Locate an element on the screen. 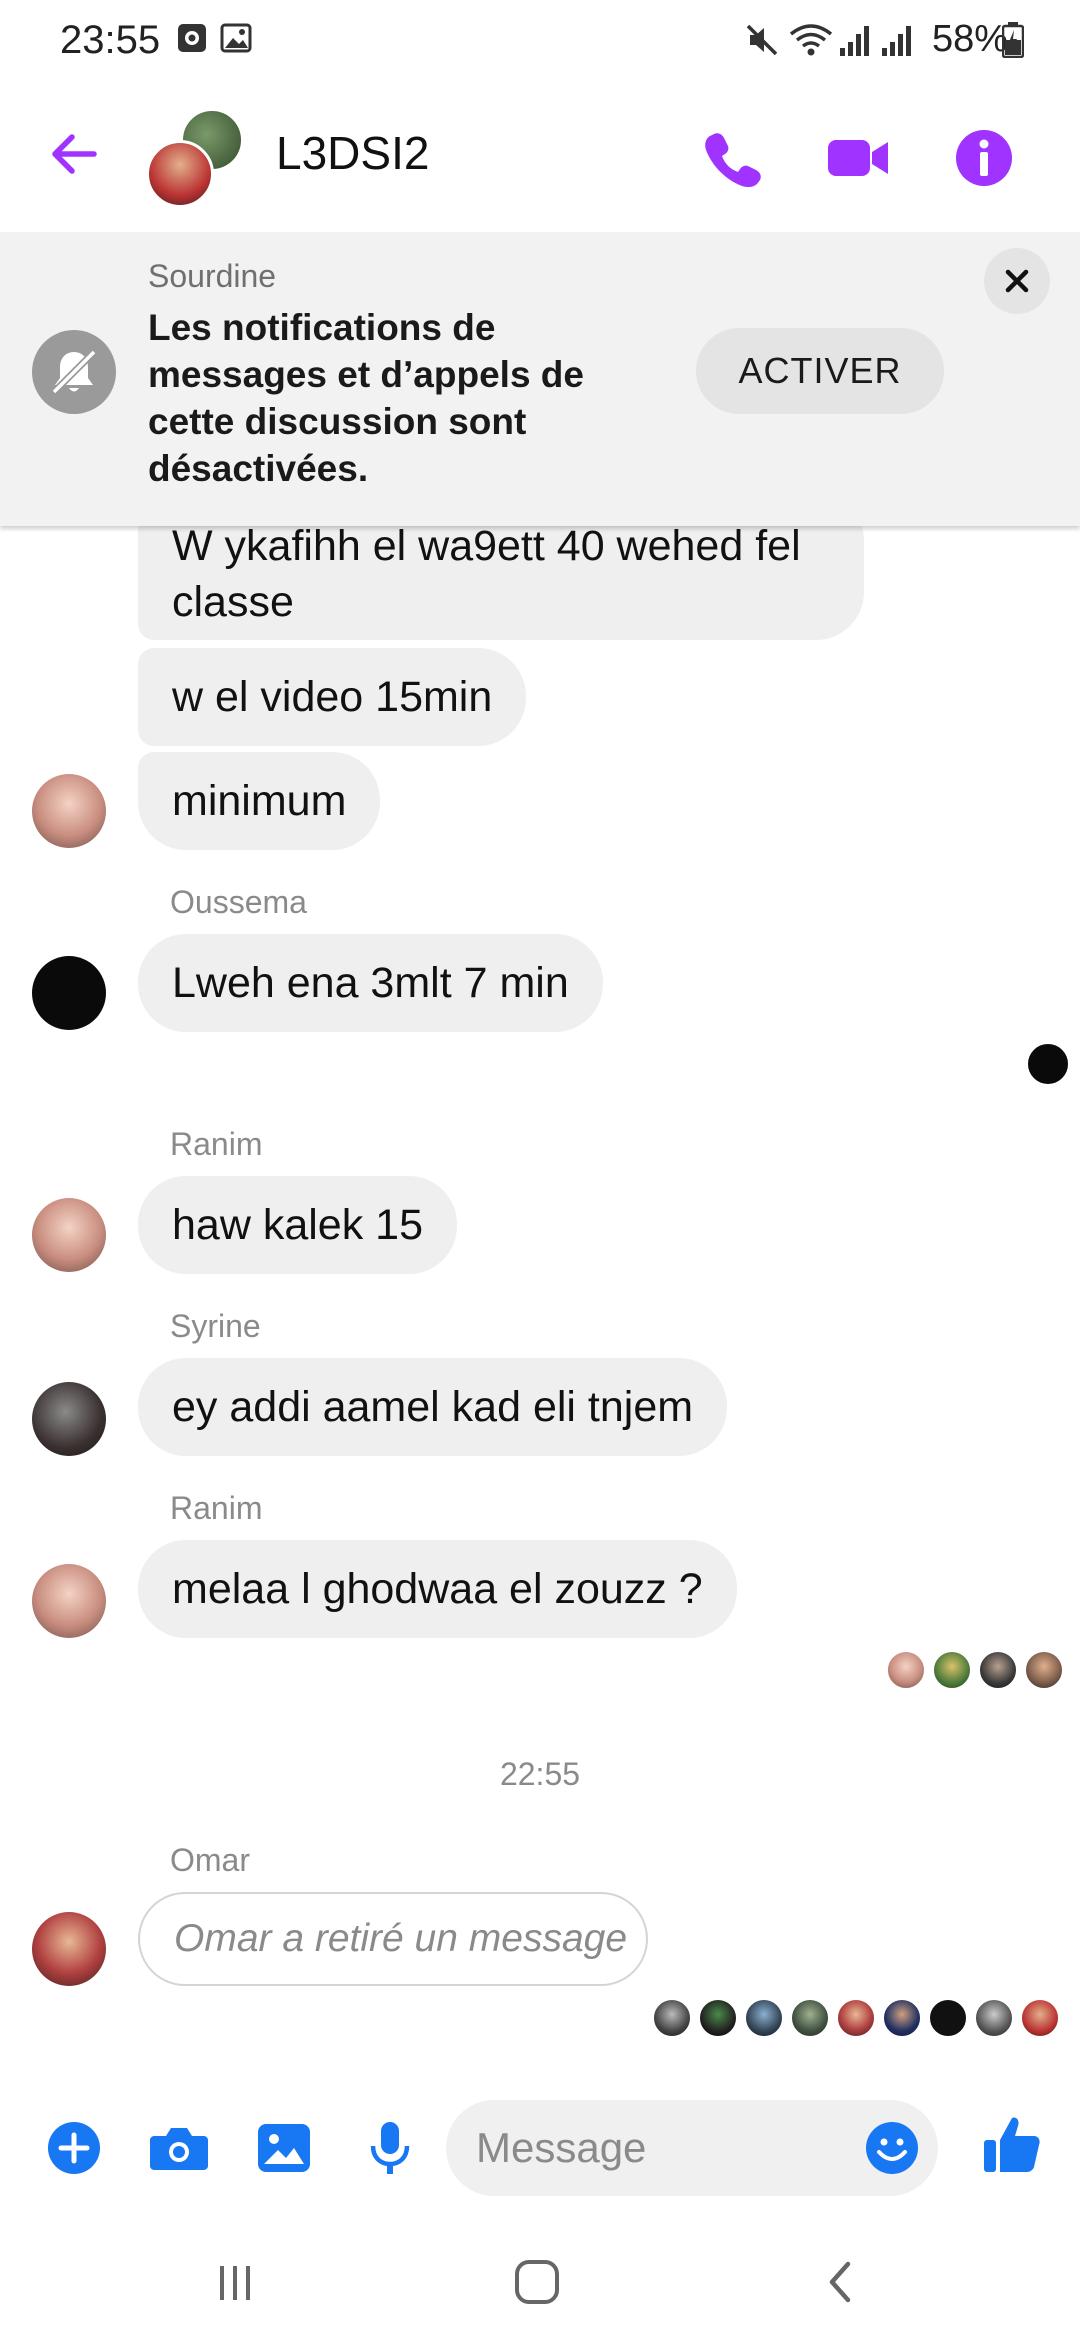 Image resolution: width=1080 pixels, height=2340 pixels. voice-button is located at coordinates (390, 2148).